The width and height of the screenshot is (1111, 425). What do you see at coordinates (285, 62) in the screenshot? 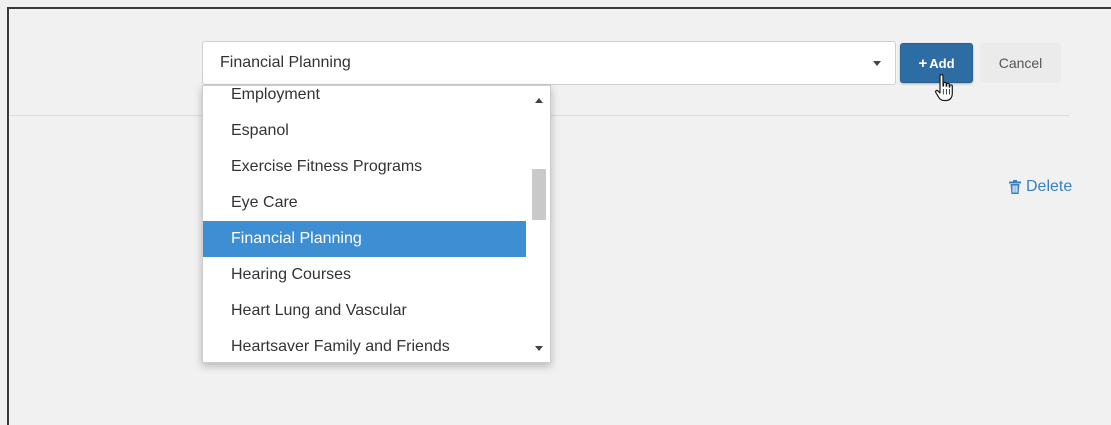
I see `select-value: Financial Planning` at bounding box center [285, 62].